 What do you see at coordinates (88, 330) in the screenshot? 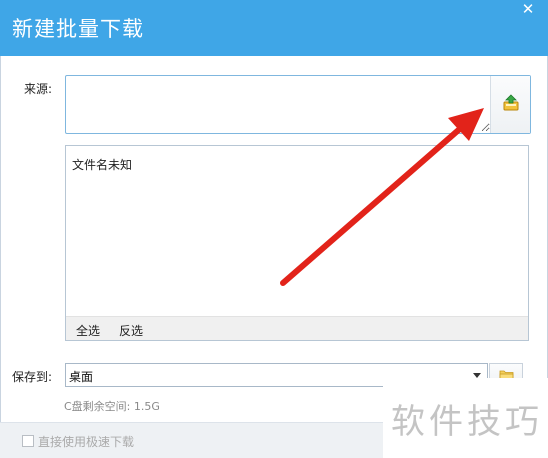
I see `select-all-button: 全选` at bounding box center [88, 330].